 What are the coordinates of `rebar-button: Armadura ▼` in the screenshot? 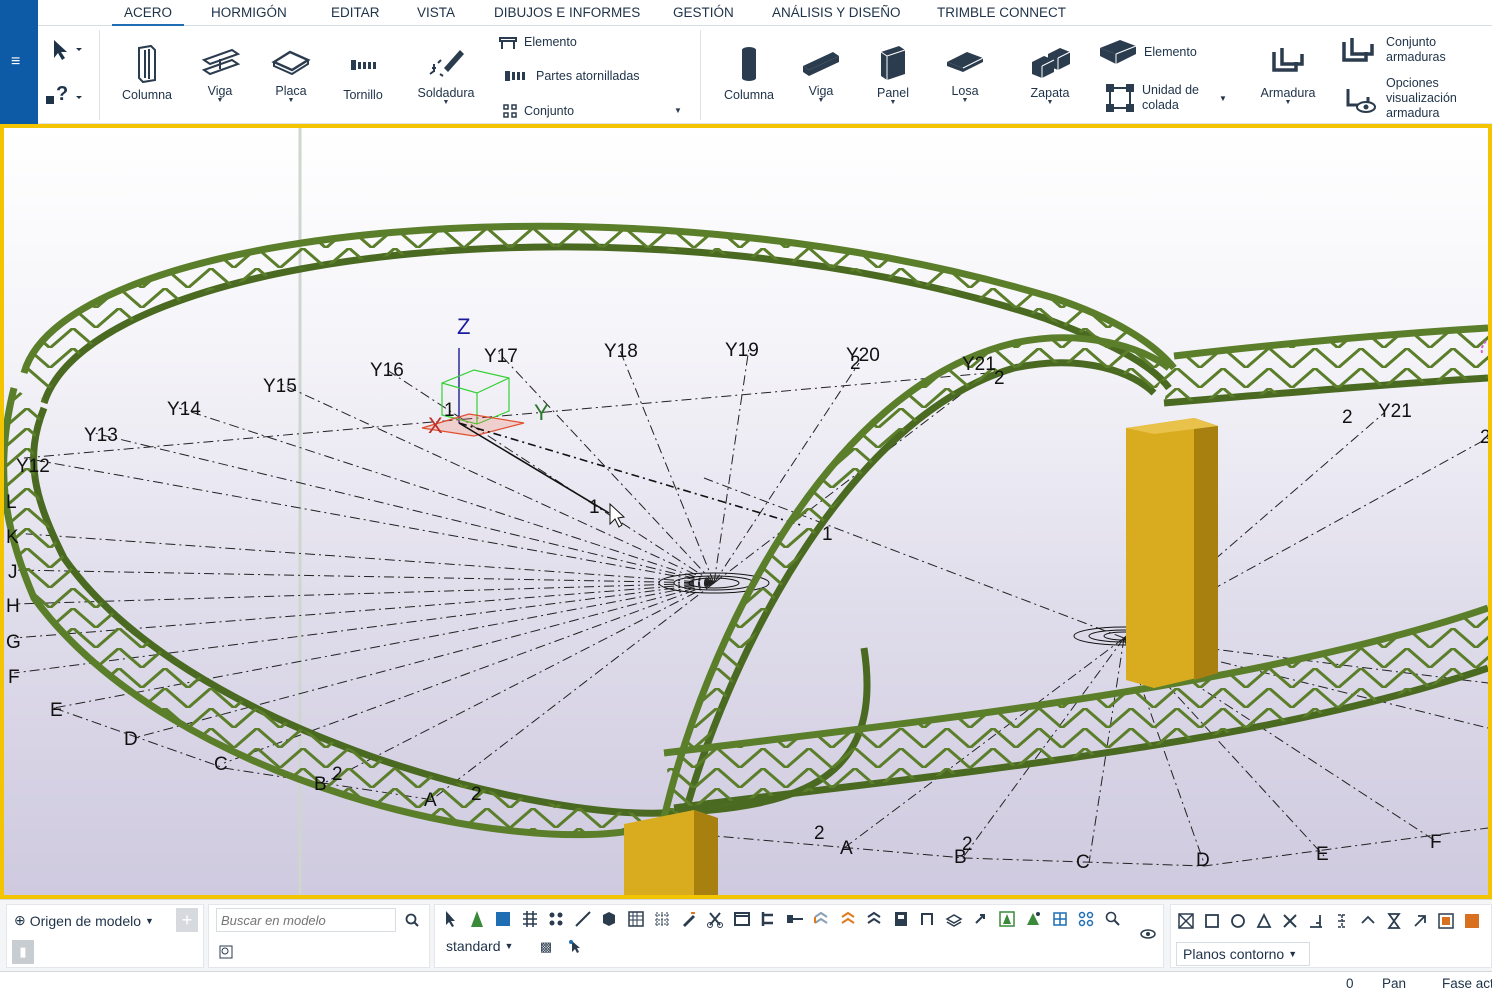 It's located at (1288, 74).